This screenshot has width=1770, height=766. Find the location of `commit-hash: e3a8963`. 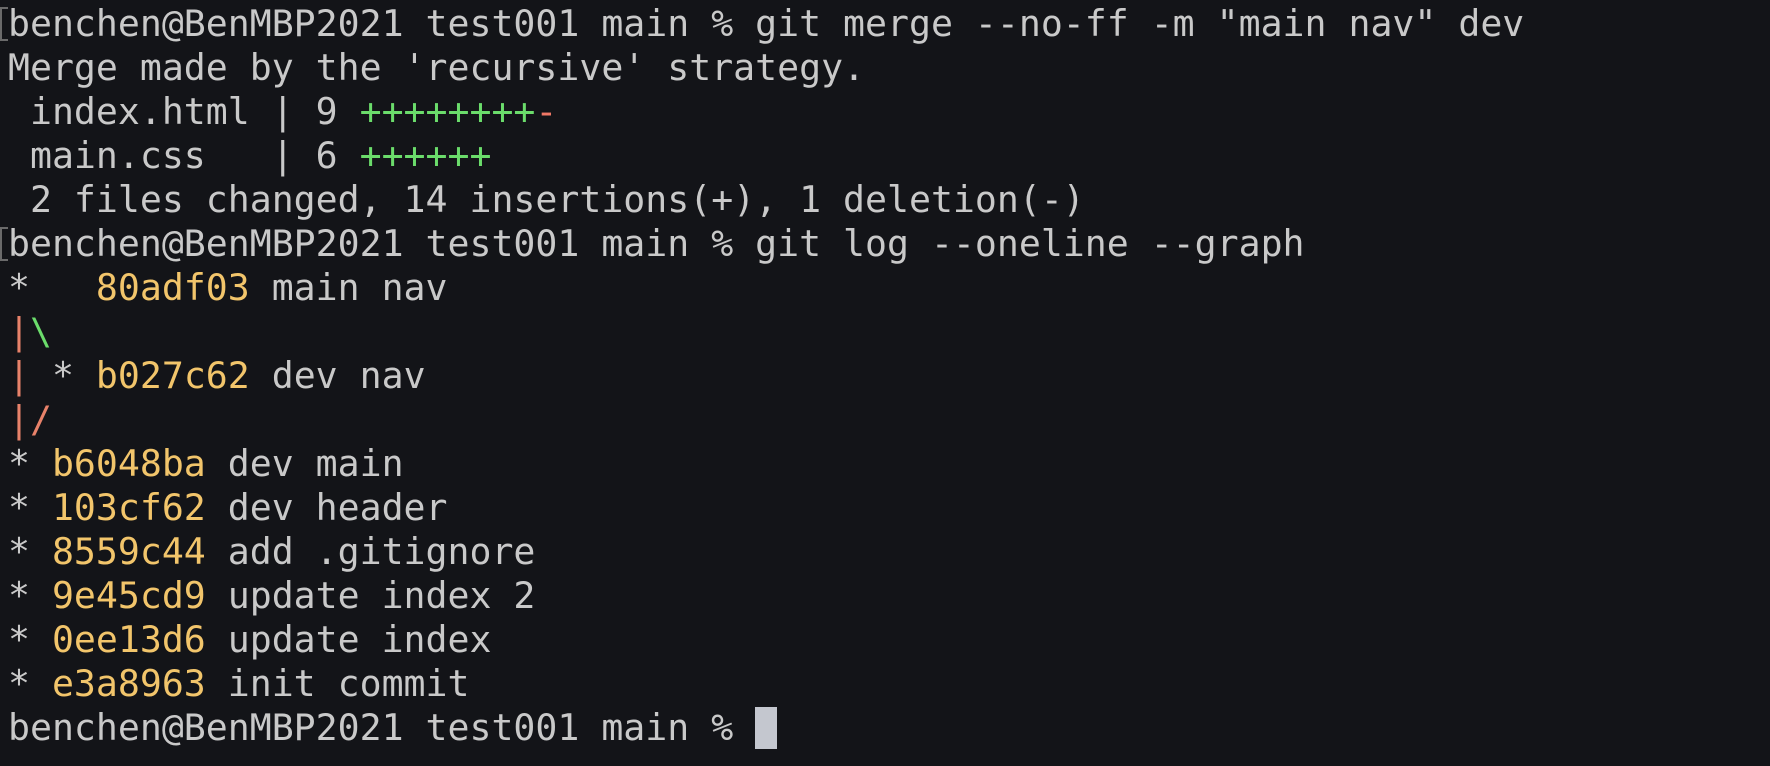

commit-hash: e3a8963 is located at coordinates (128, 683).